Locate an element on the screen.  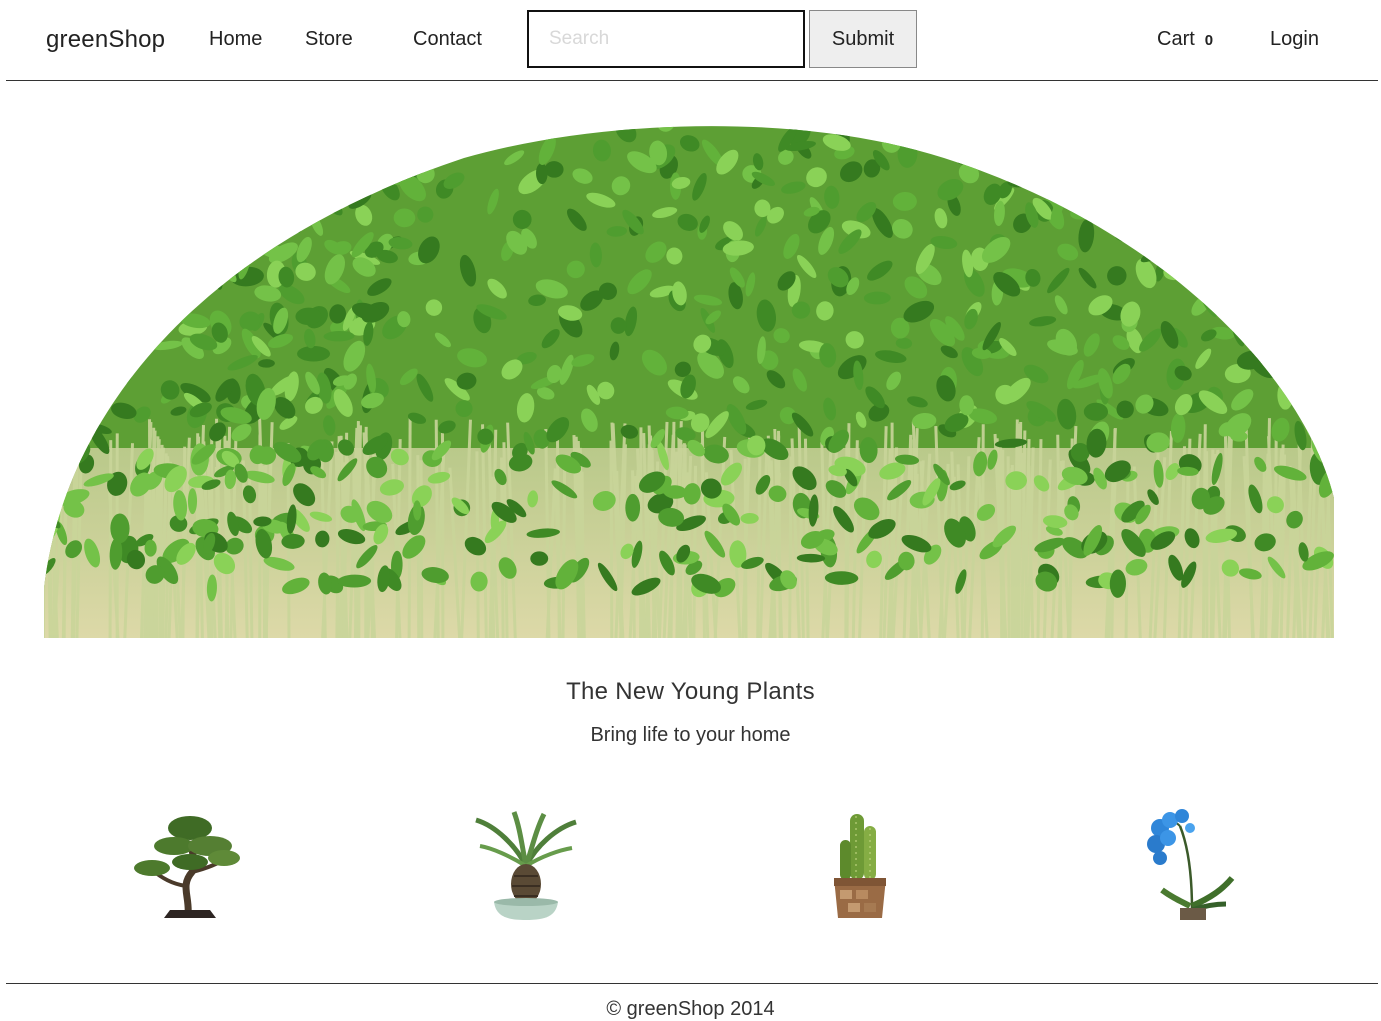
product-cactus is located at coordinates (860, 865).